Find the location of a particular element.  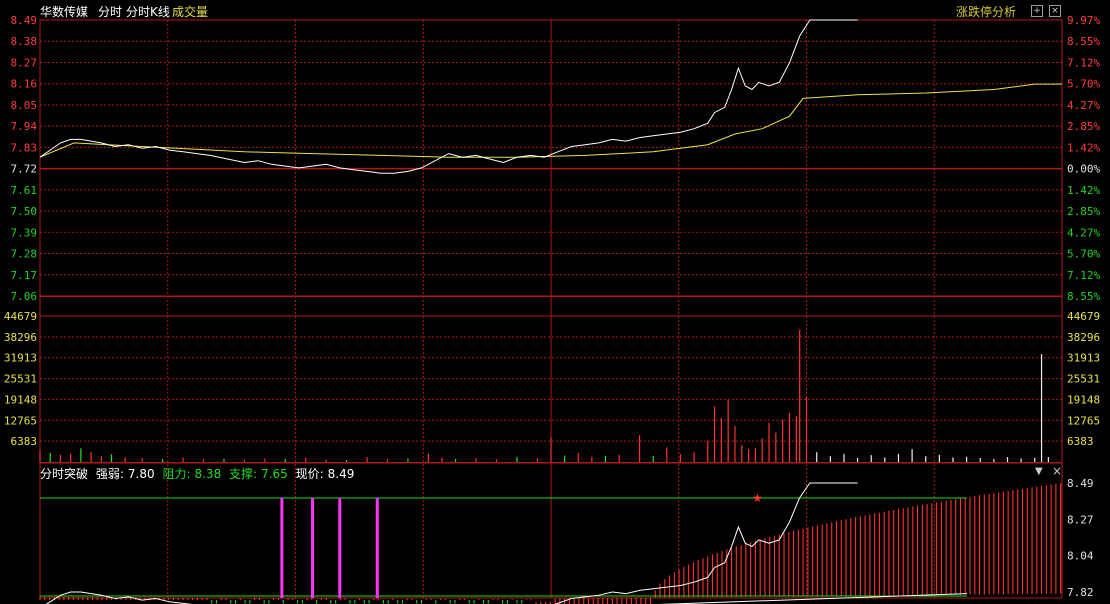

indicator-right-label: 8.04 is located at coordinates (1080, 556).